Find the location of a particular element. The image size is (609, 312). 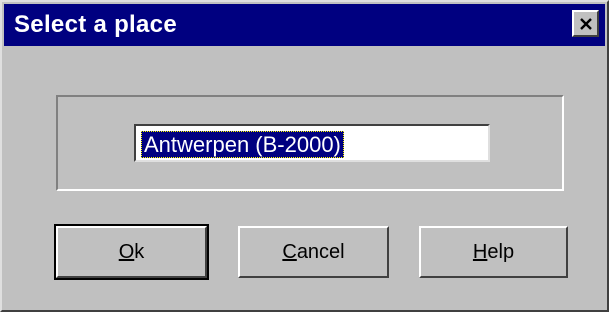

place-input: Antwerpen (B-2000) is located at coordinates (312, 143).